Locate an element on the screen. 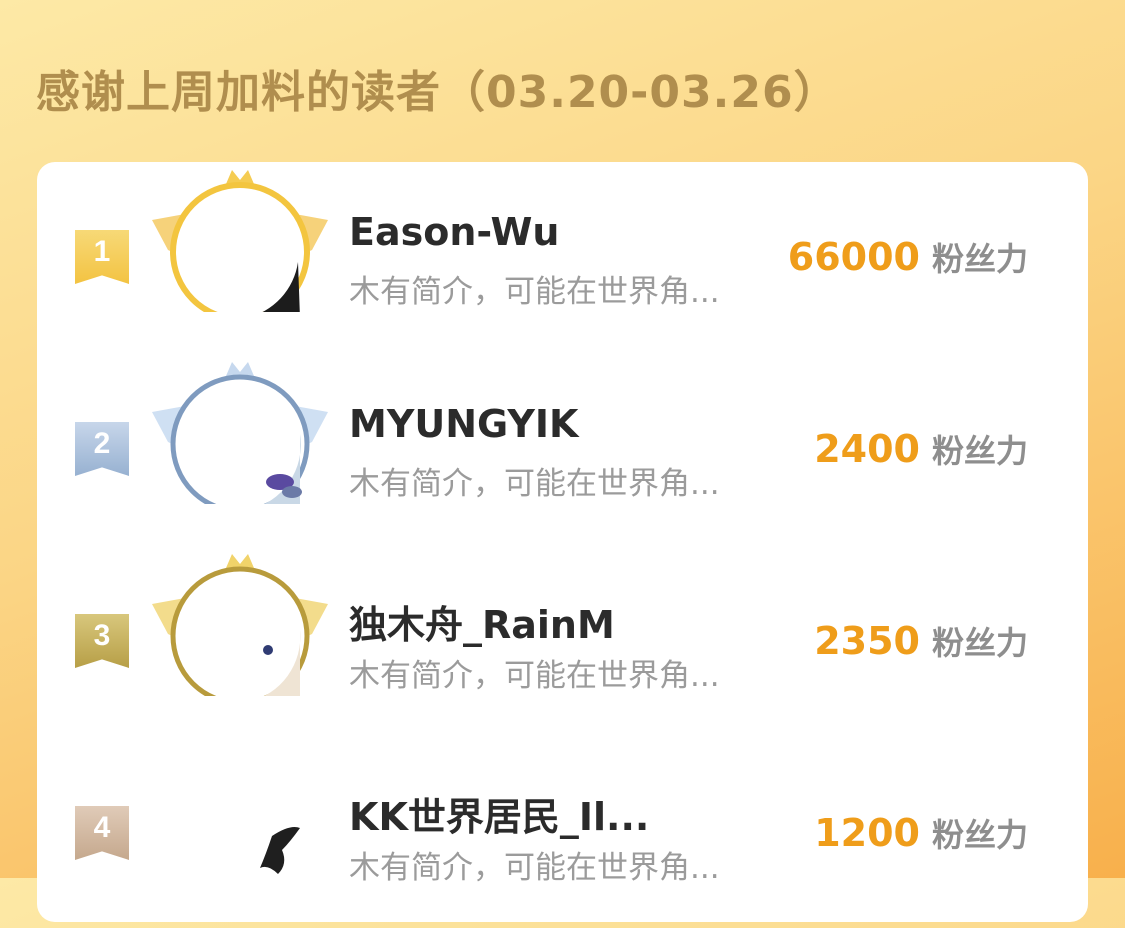 Image resolution: width=1125 pixels, height=928 pixels. rank-badge-gold: 1 is located at coordinates (102, 257).